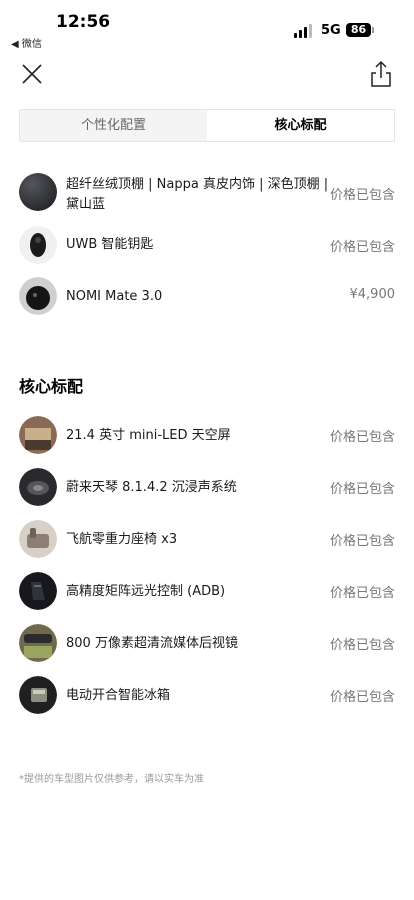  I want to click on item-name: 蔚来天琴 8.1.4.2 沉浸声系统, so click(151, 487).